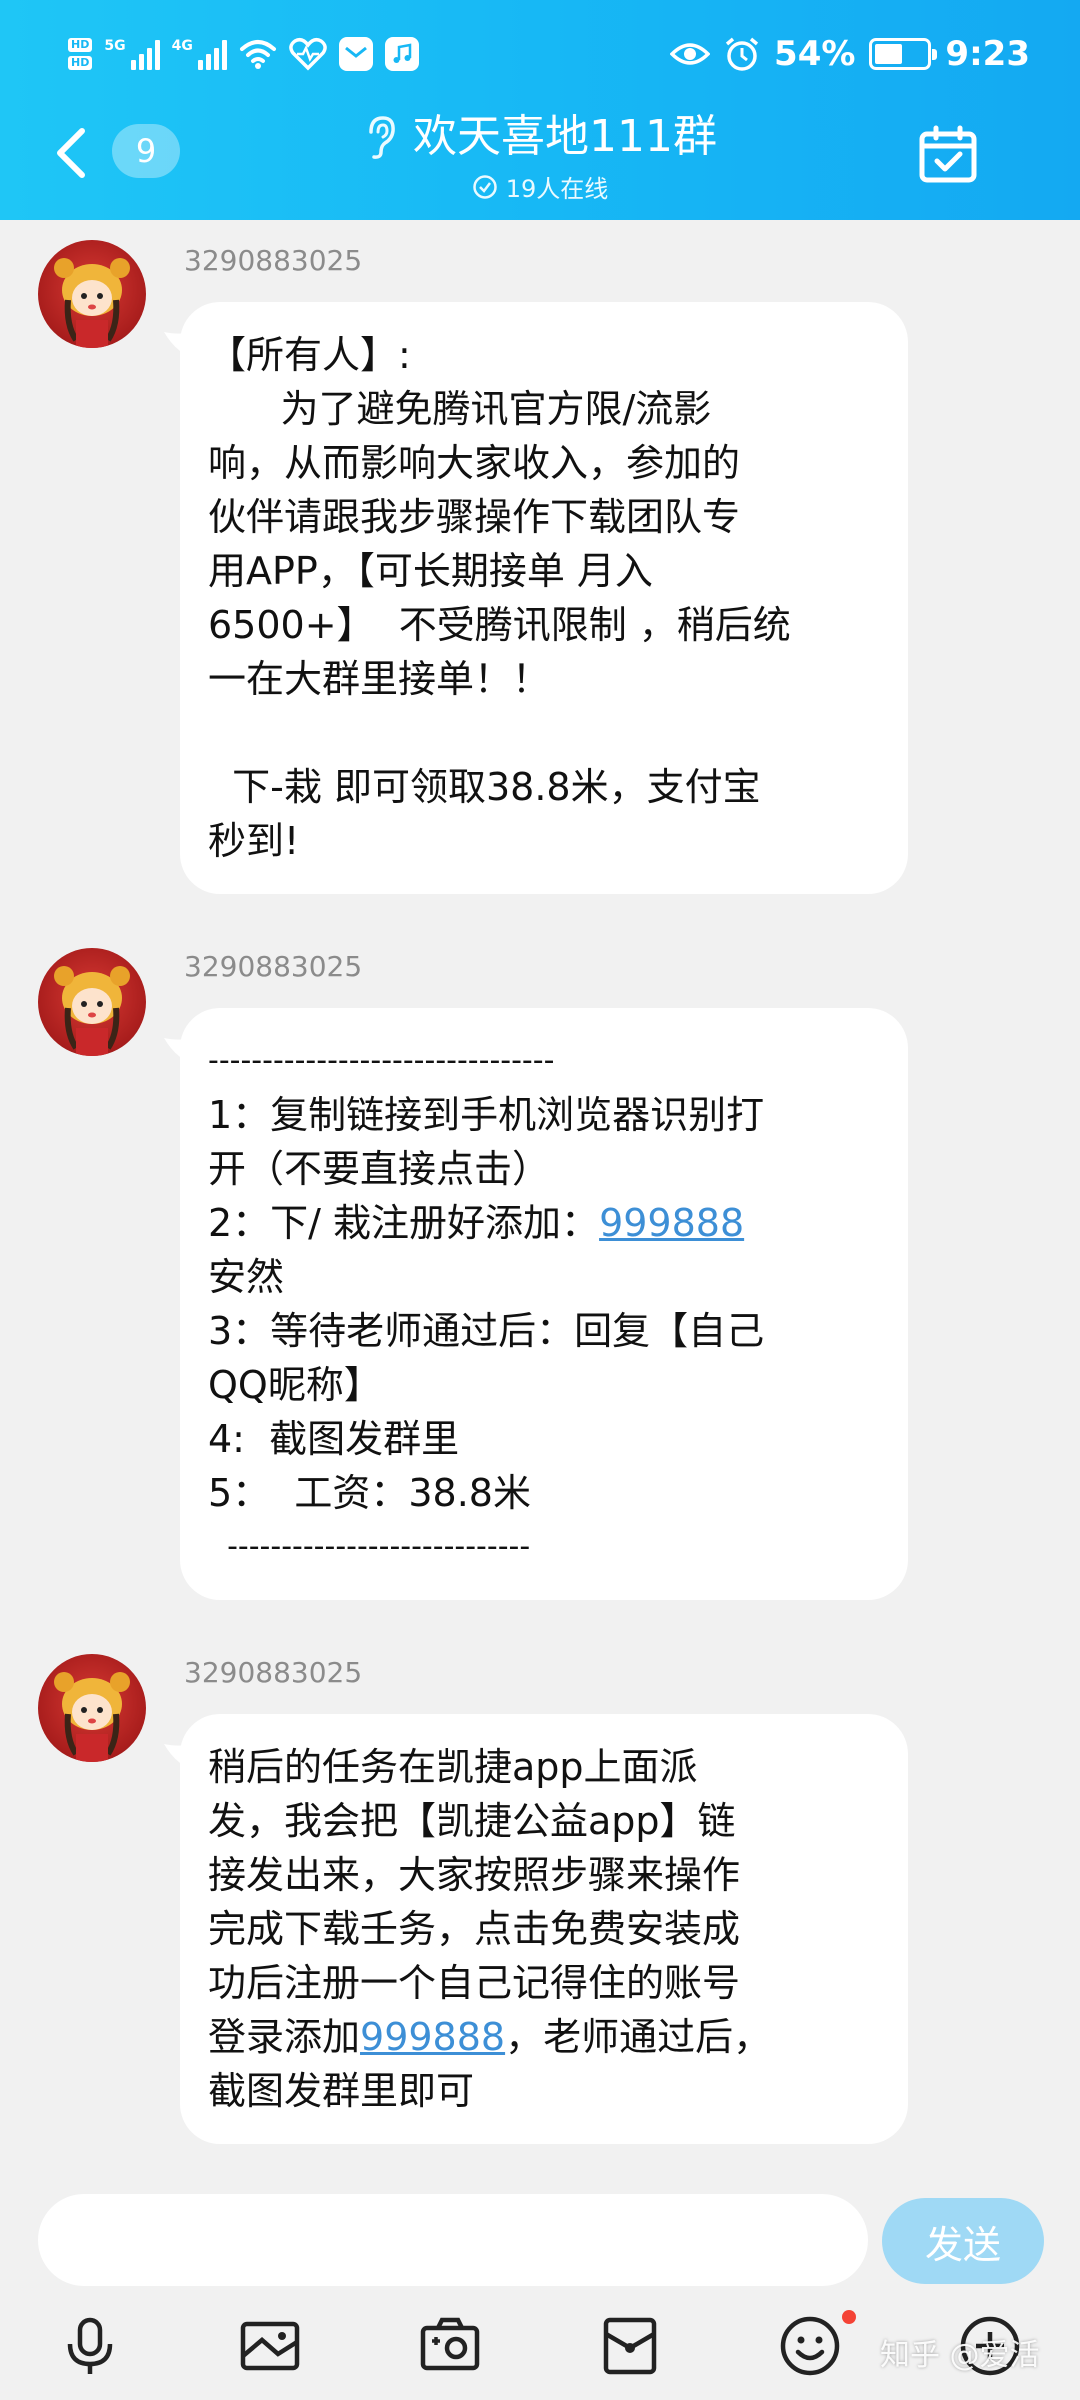 This screenshot has width=1080, height=2400. I want to click on battery-icon, so click(903, 54).